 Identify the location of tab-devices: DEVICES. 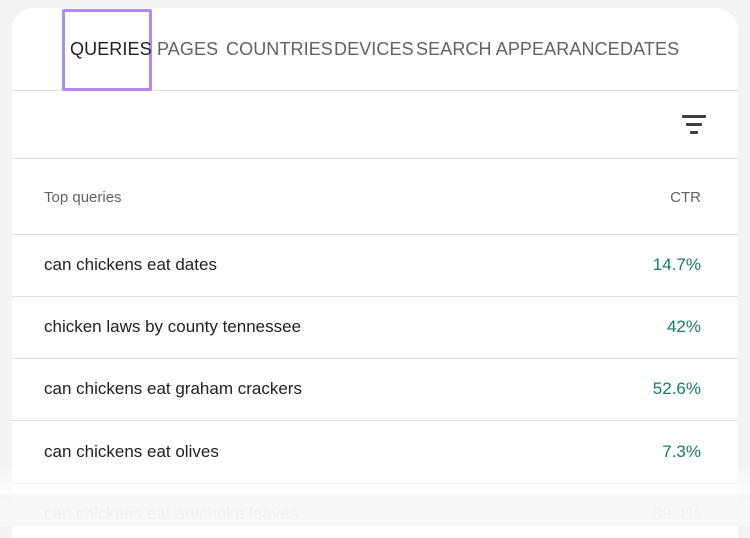
(374, 49).